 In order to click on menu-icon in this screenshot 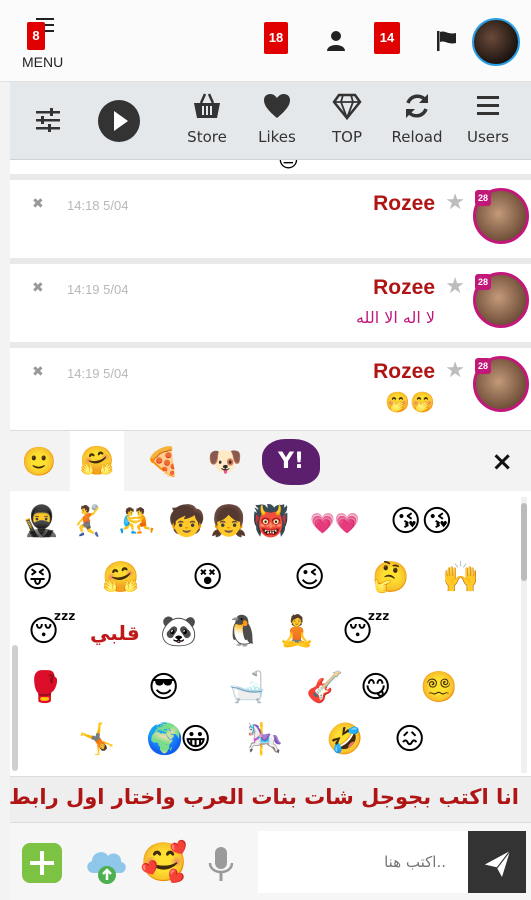, I will do `click(488, 105)`.